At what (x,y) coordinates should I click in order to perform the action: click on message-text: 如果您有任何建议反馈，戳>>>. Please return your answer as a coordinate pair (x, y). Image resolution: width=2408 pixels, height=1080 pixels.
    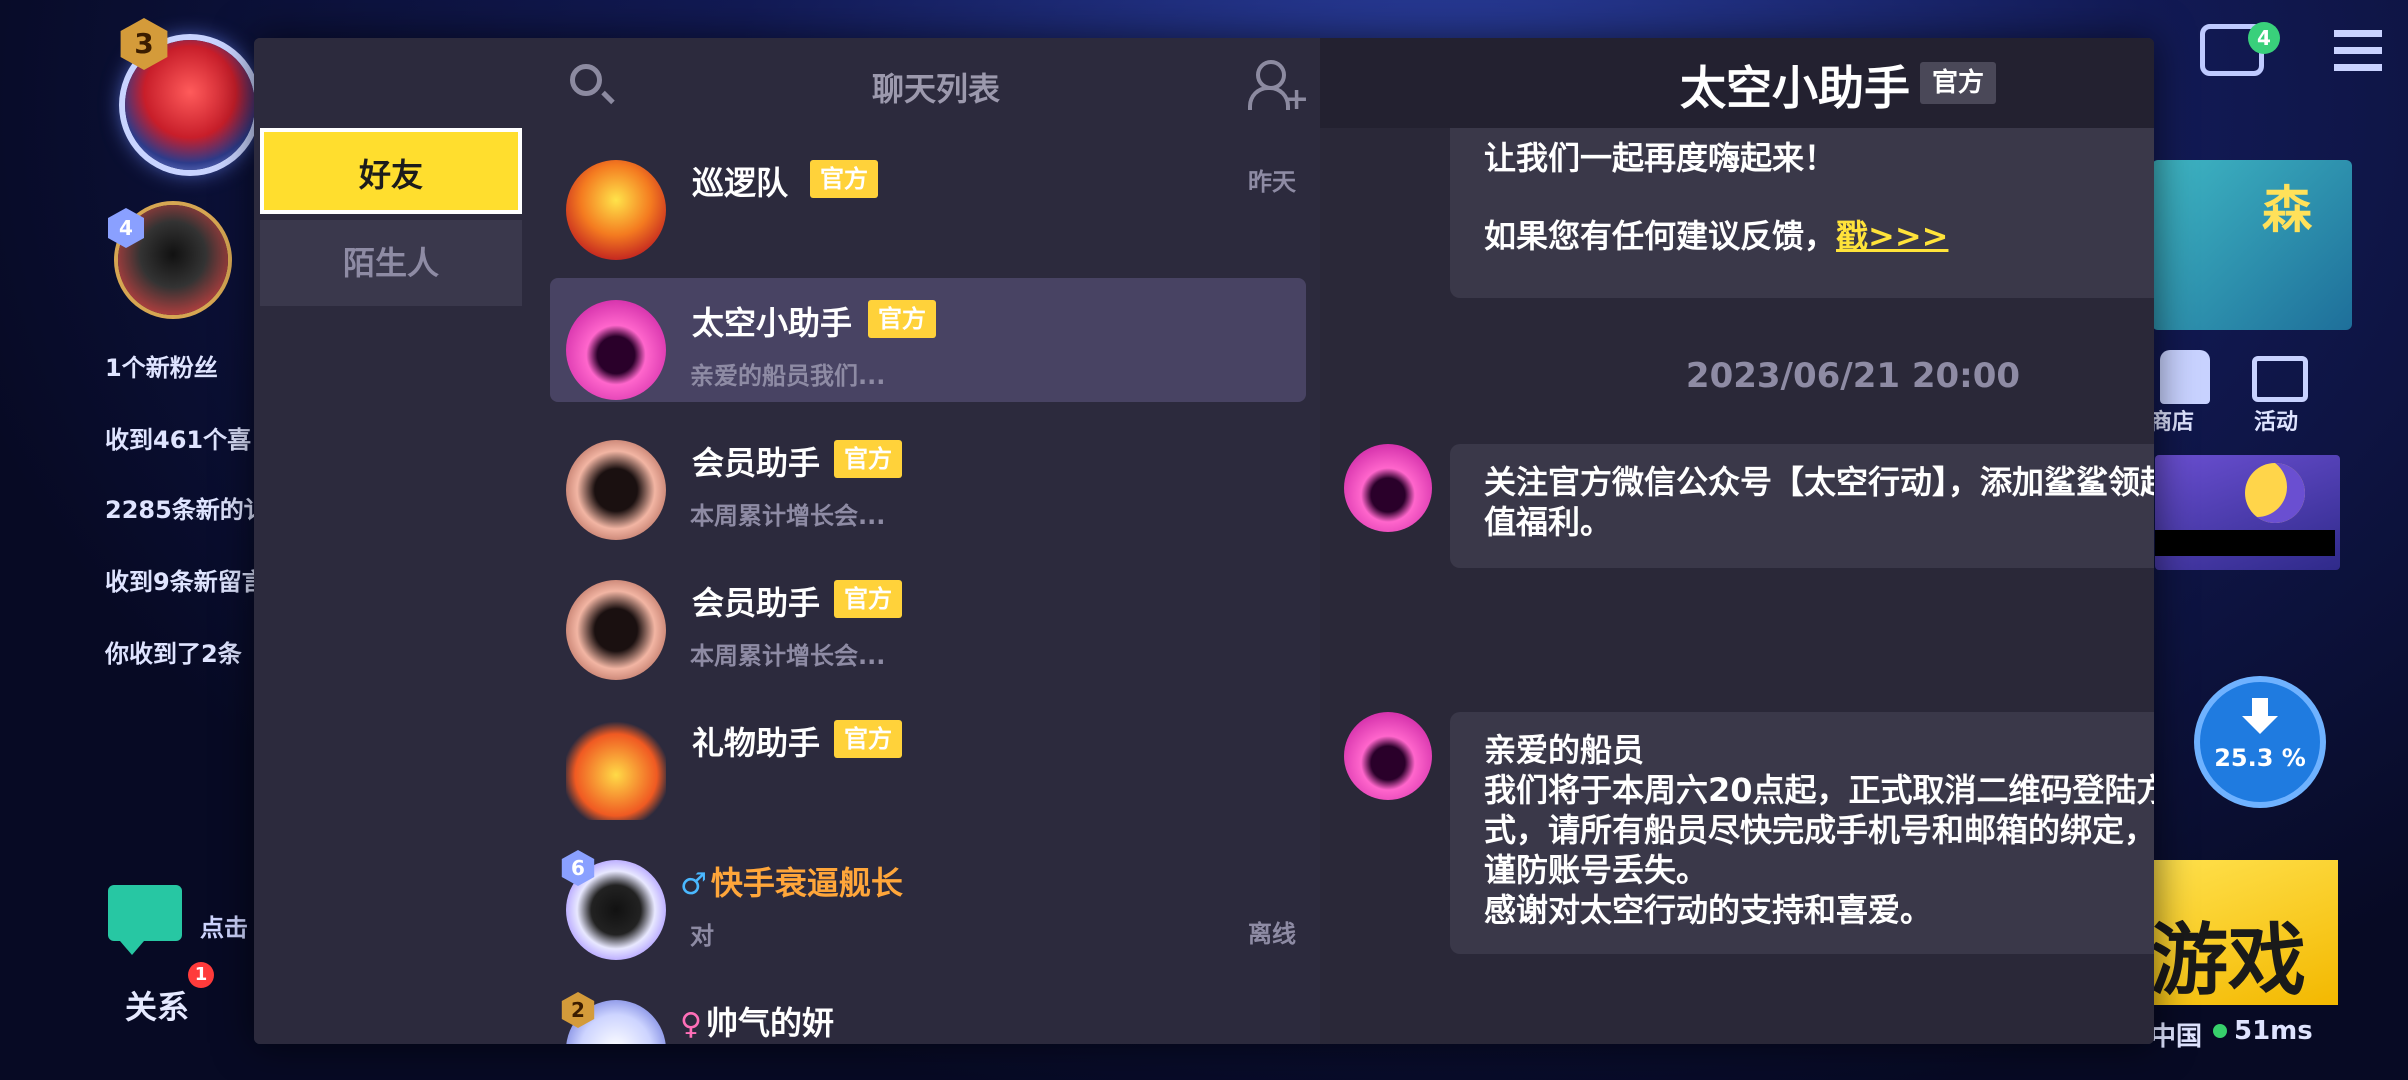
    Looking at the image, I should click on (1819, 236).